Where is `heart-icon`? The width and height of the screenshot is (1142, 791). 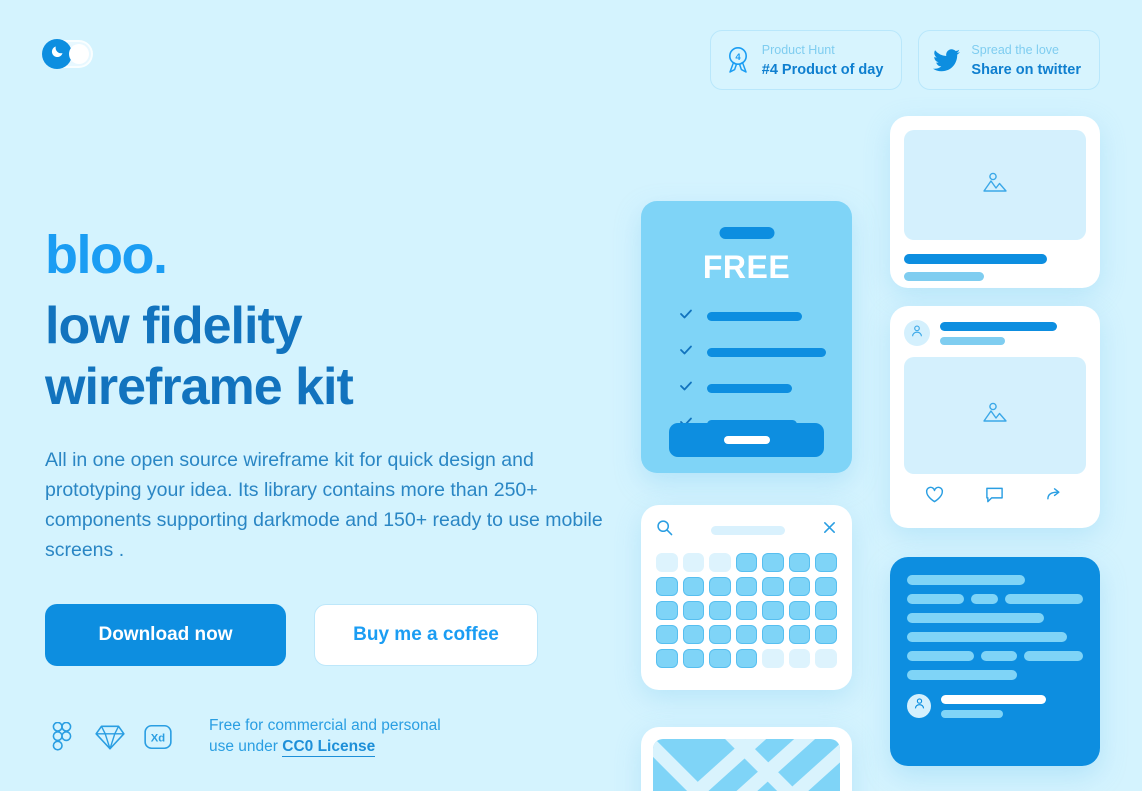
heart-icon is located at coordinates (934, 497).